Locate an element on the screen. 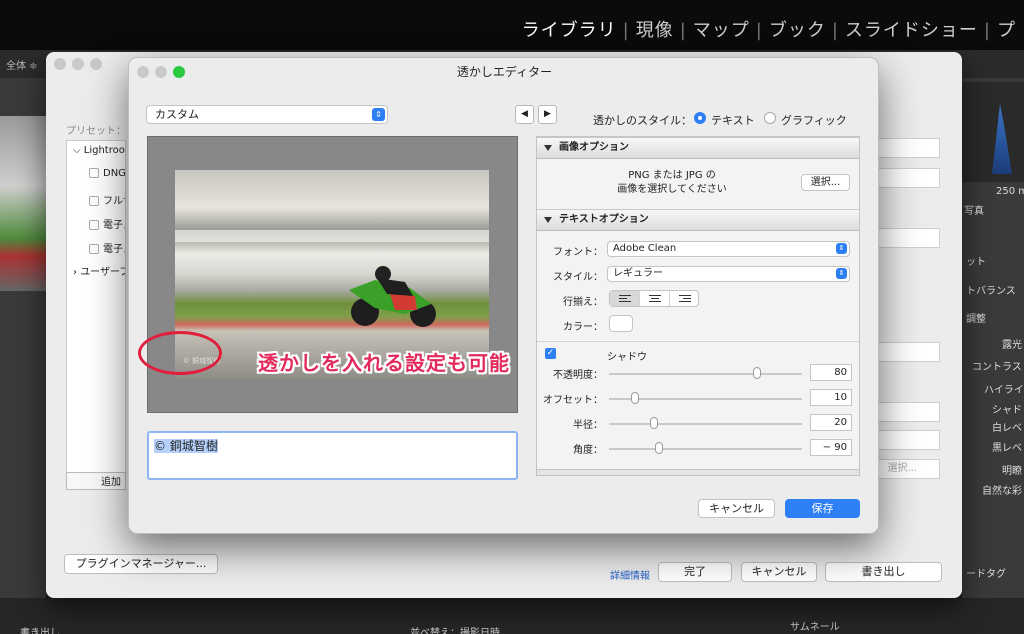 The image size is (1024, 634). tree-item: フルサ is located at coordinates (107, 199).